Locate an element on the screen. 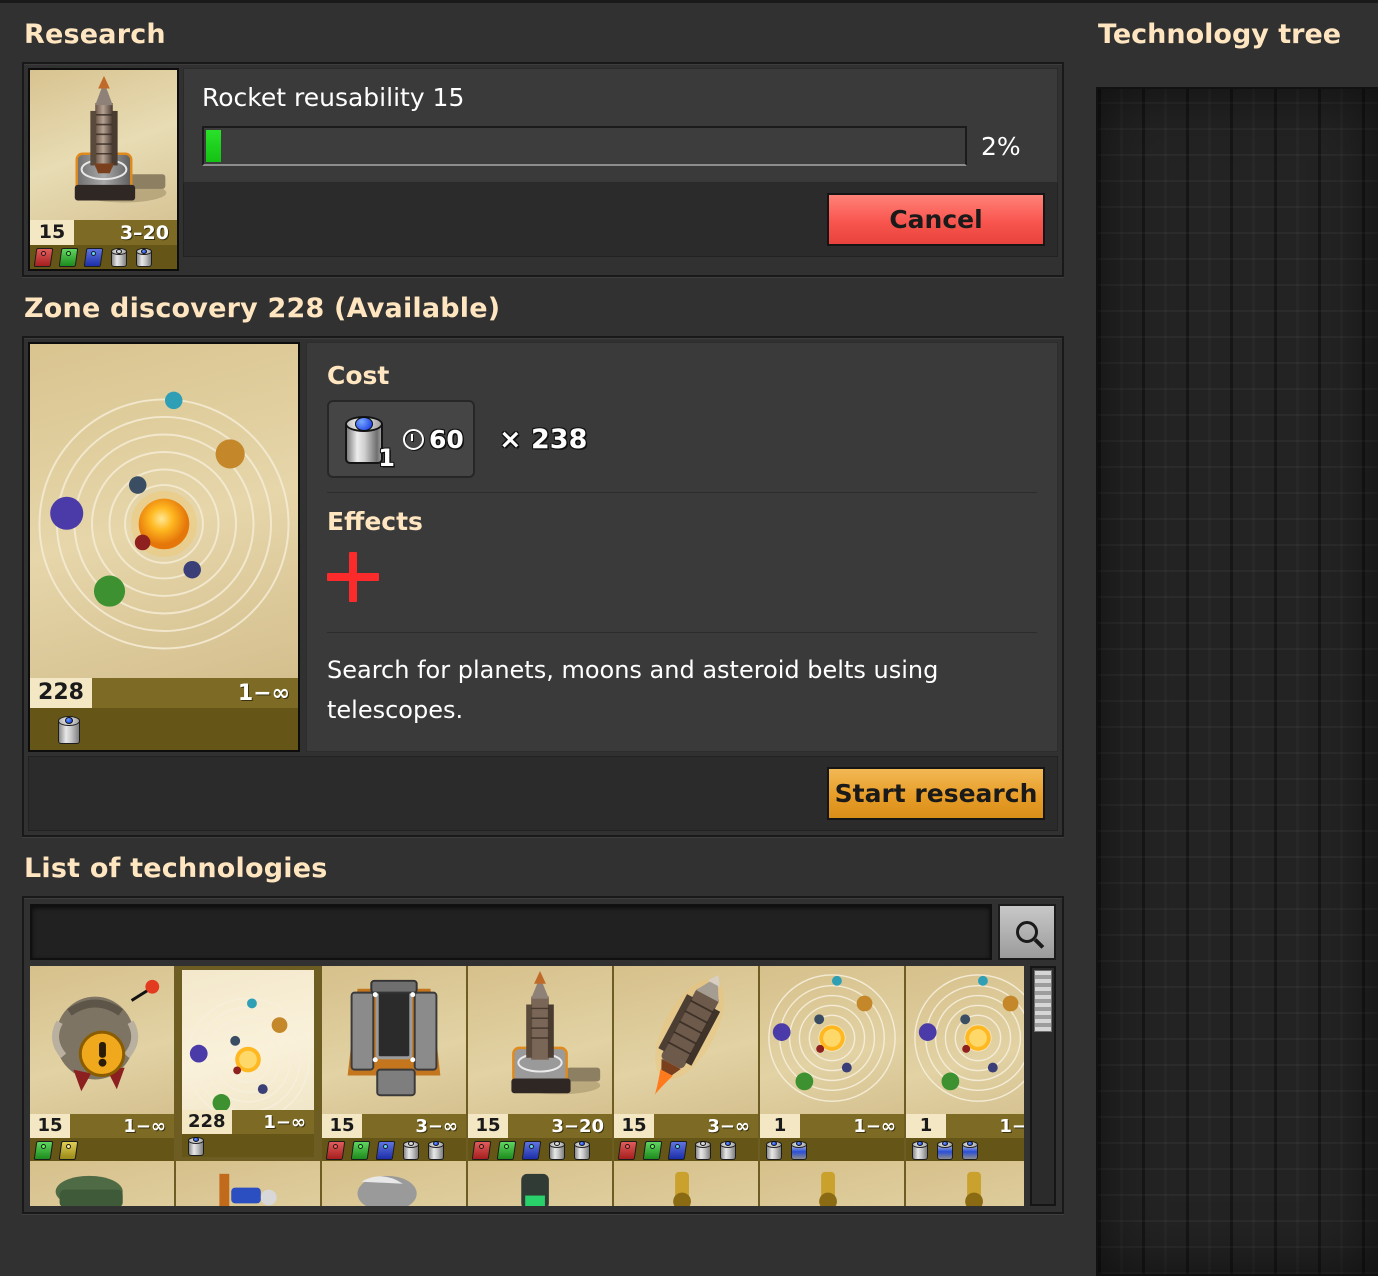 This screenshot has height=1276, width=1378. tech-tile-cargo-pod: 15 3−∞ is located at coordinates (395, 1063).